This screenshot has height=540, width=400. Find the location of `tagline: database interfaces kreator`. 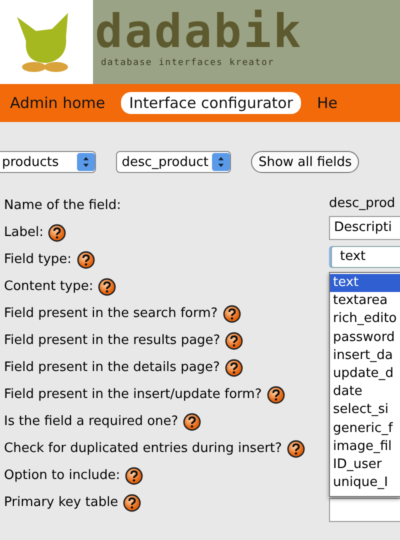

tagline: database interfaces kreator is located at coordinates (188, 63).